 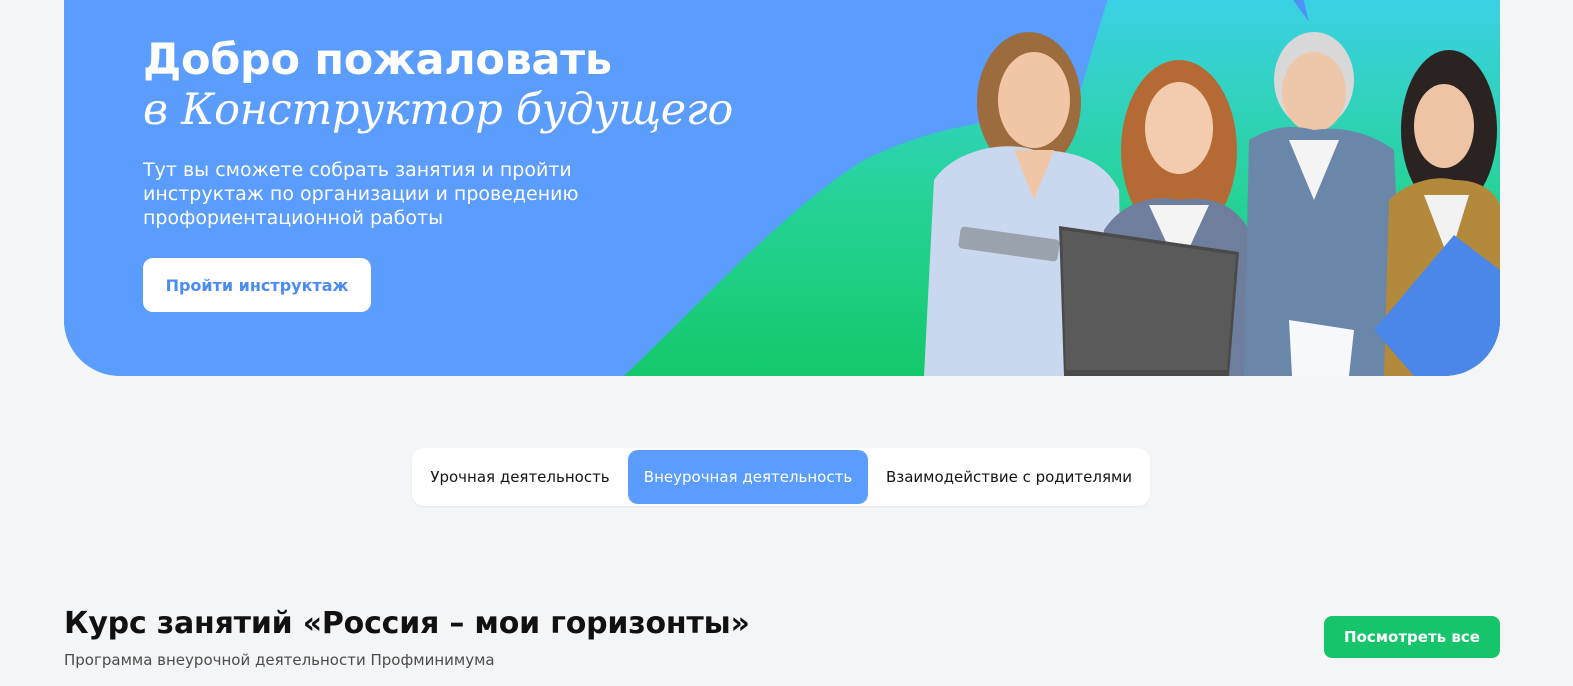 I want to click on hero-title: Добро пожаловать, so click(x=377, y=60).